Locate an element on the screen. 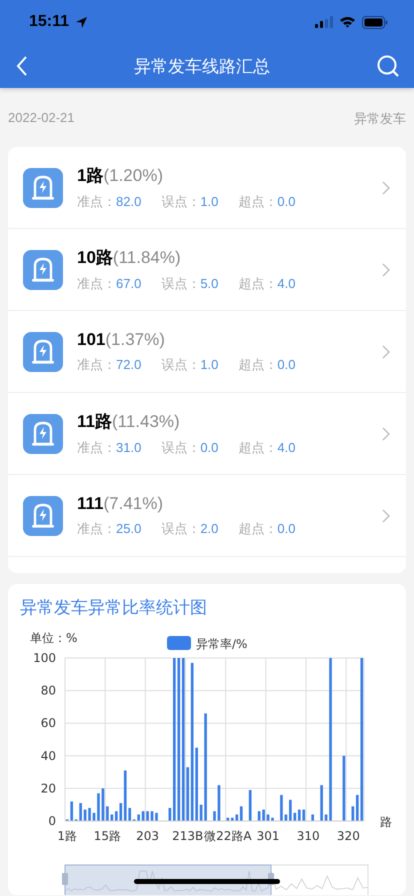 The image size is (414, 896). stat-text: 准点：31.0 is located at coordinates (109, 448).